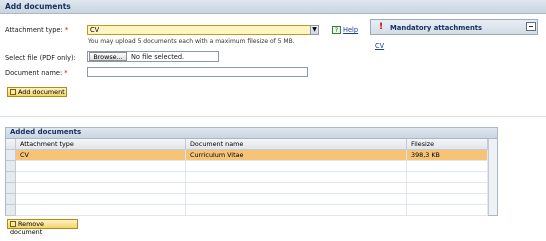 This screenshot has height=241, width=546. I want to click on add-document-button: Add document, so click(37, 92).